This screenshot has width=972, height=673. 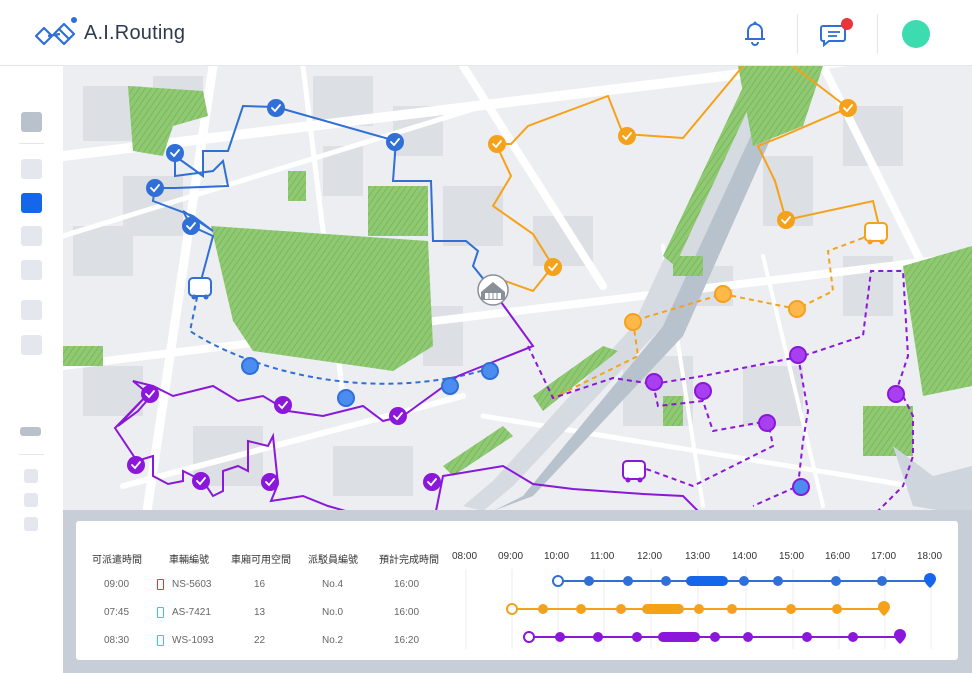 What do you see at coordinates (493, 290) in the screenshot?
I see `depot-icon` at bounding box center [493, 290].